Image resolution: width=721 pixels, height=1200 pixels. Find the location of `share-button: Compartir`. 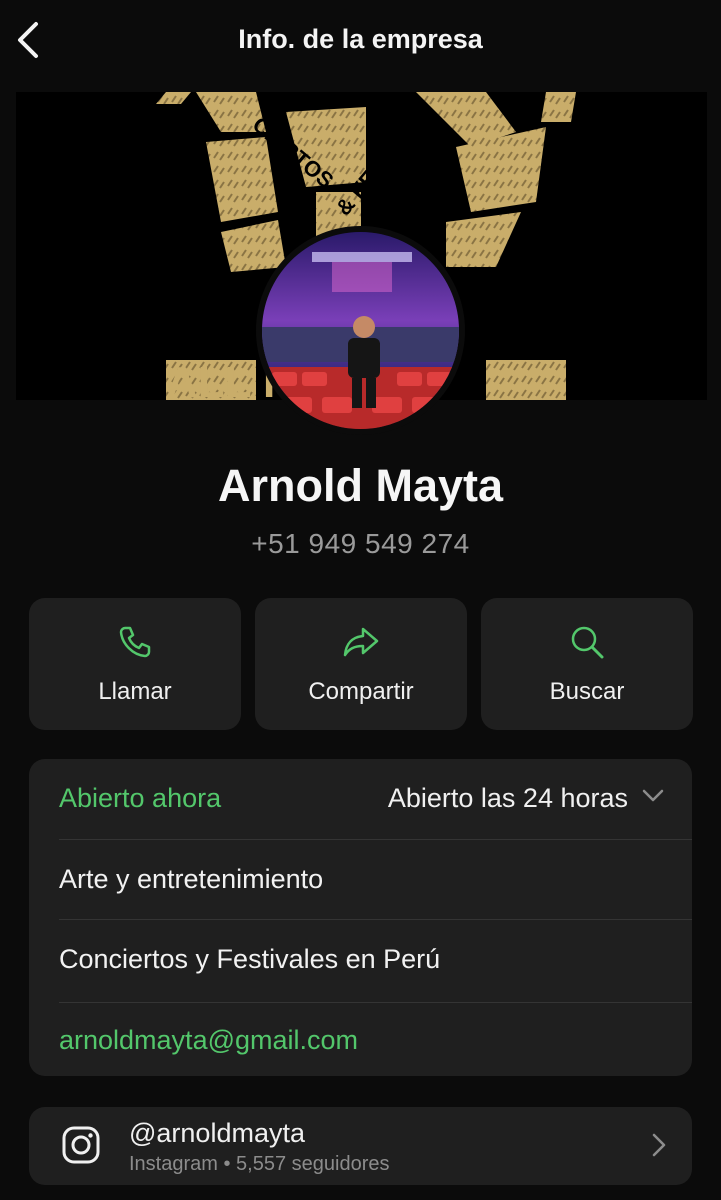

share-button: Compartir is located at coordinates (361, 664).